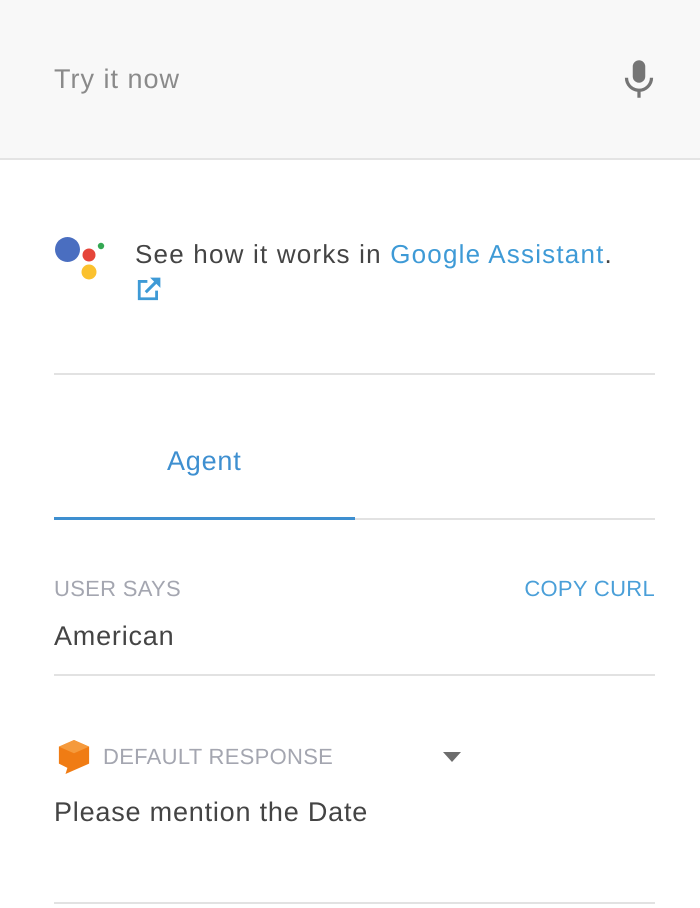 This screenshot has height=908, width=700. I want to click on try-it-input: Try it now, so click(339, 79).